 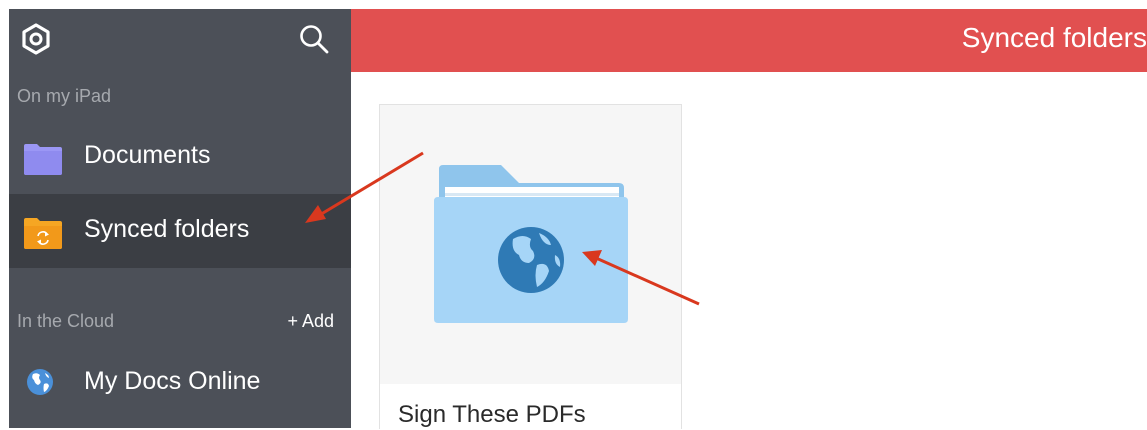 What do you see at coordinates (492, 414) in the screenshot?
I see `folder-name: Sign These PDFs` at bounding box center [492, 414].